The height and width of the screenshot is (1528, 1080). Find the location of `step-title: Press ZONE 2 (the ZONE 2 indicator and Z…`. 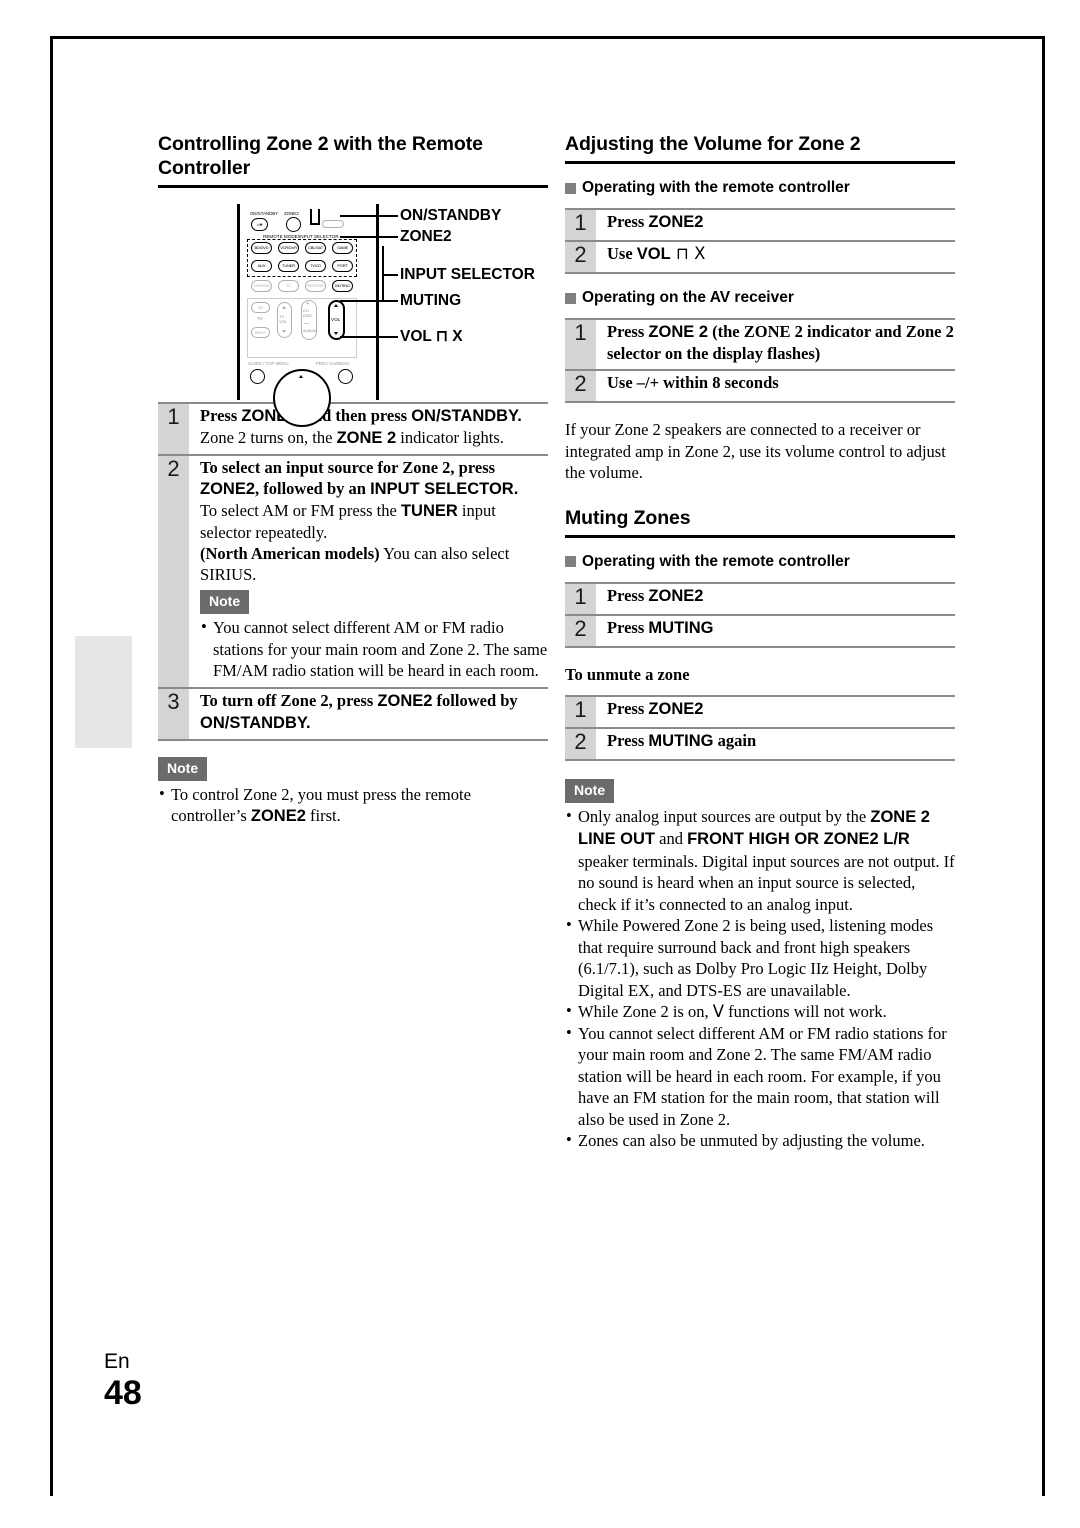

step-title: Press ZONE 2 (the ZONE 2 indicator and Z… is located at coordinates (780, 342).